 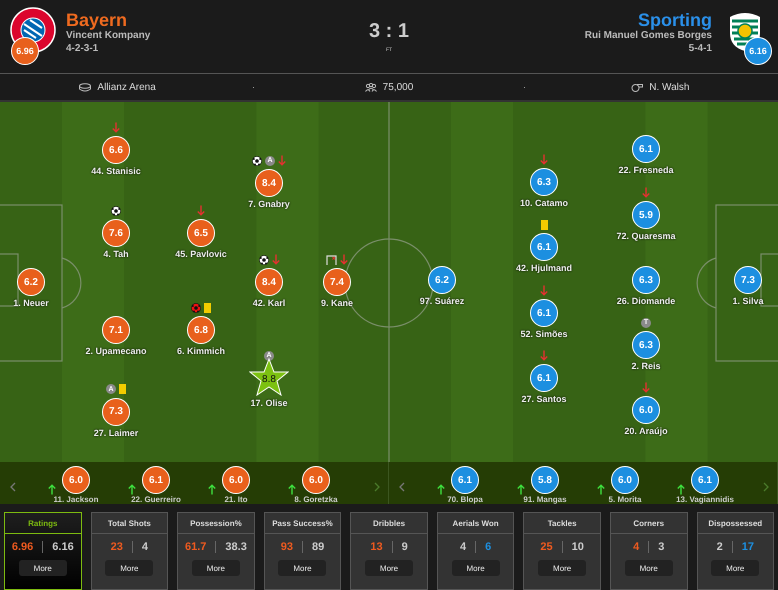 What do you see at coordinates (637, 87) in the screenshot?
I see `whistle-icon` at bounding box center [637, 87].